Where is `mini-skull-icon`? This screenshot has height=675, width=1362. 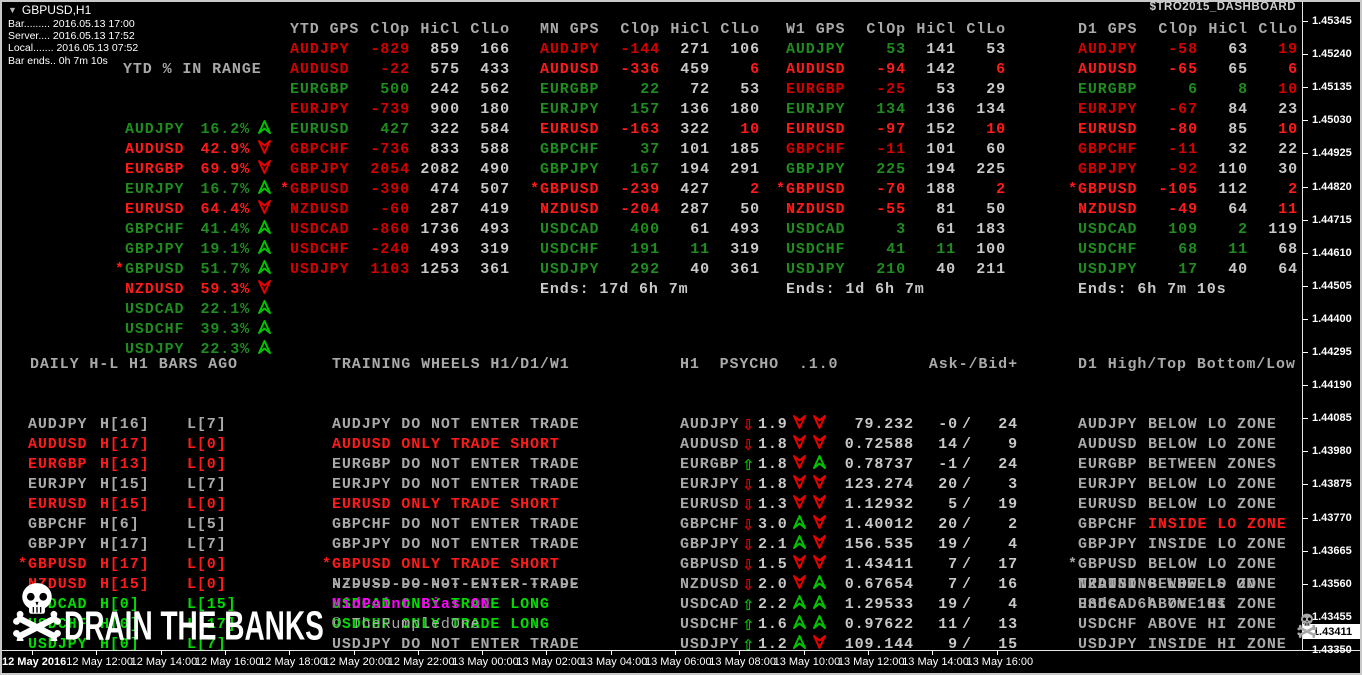 mini-skull-icon is located at coordinates (1307, 627).